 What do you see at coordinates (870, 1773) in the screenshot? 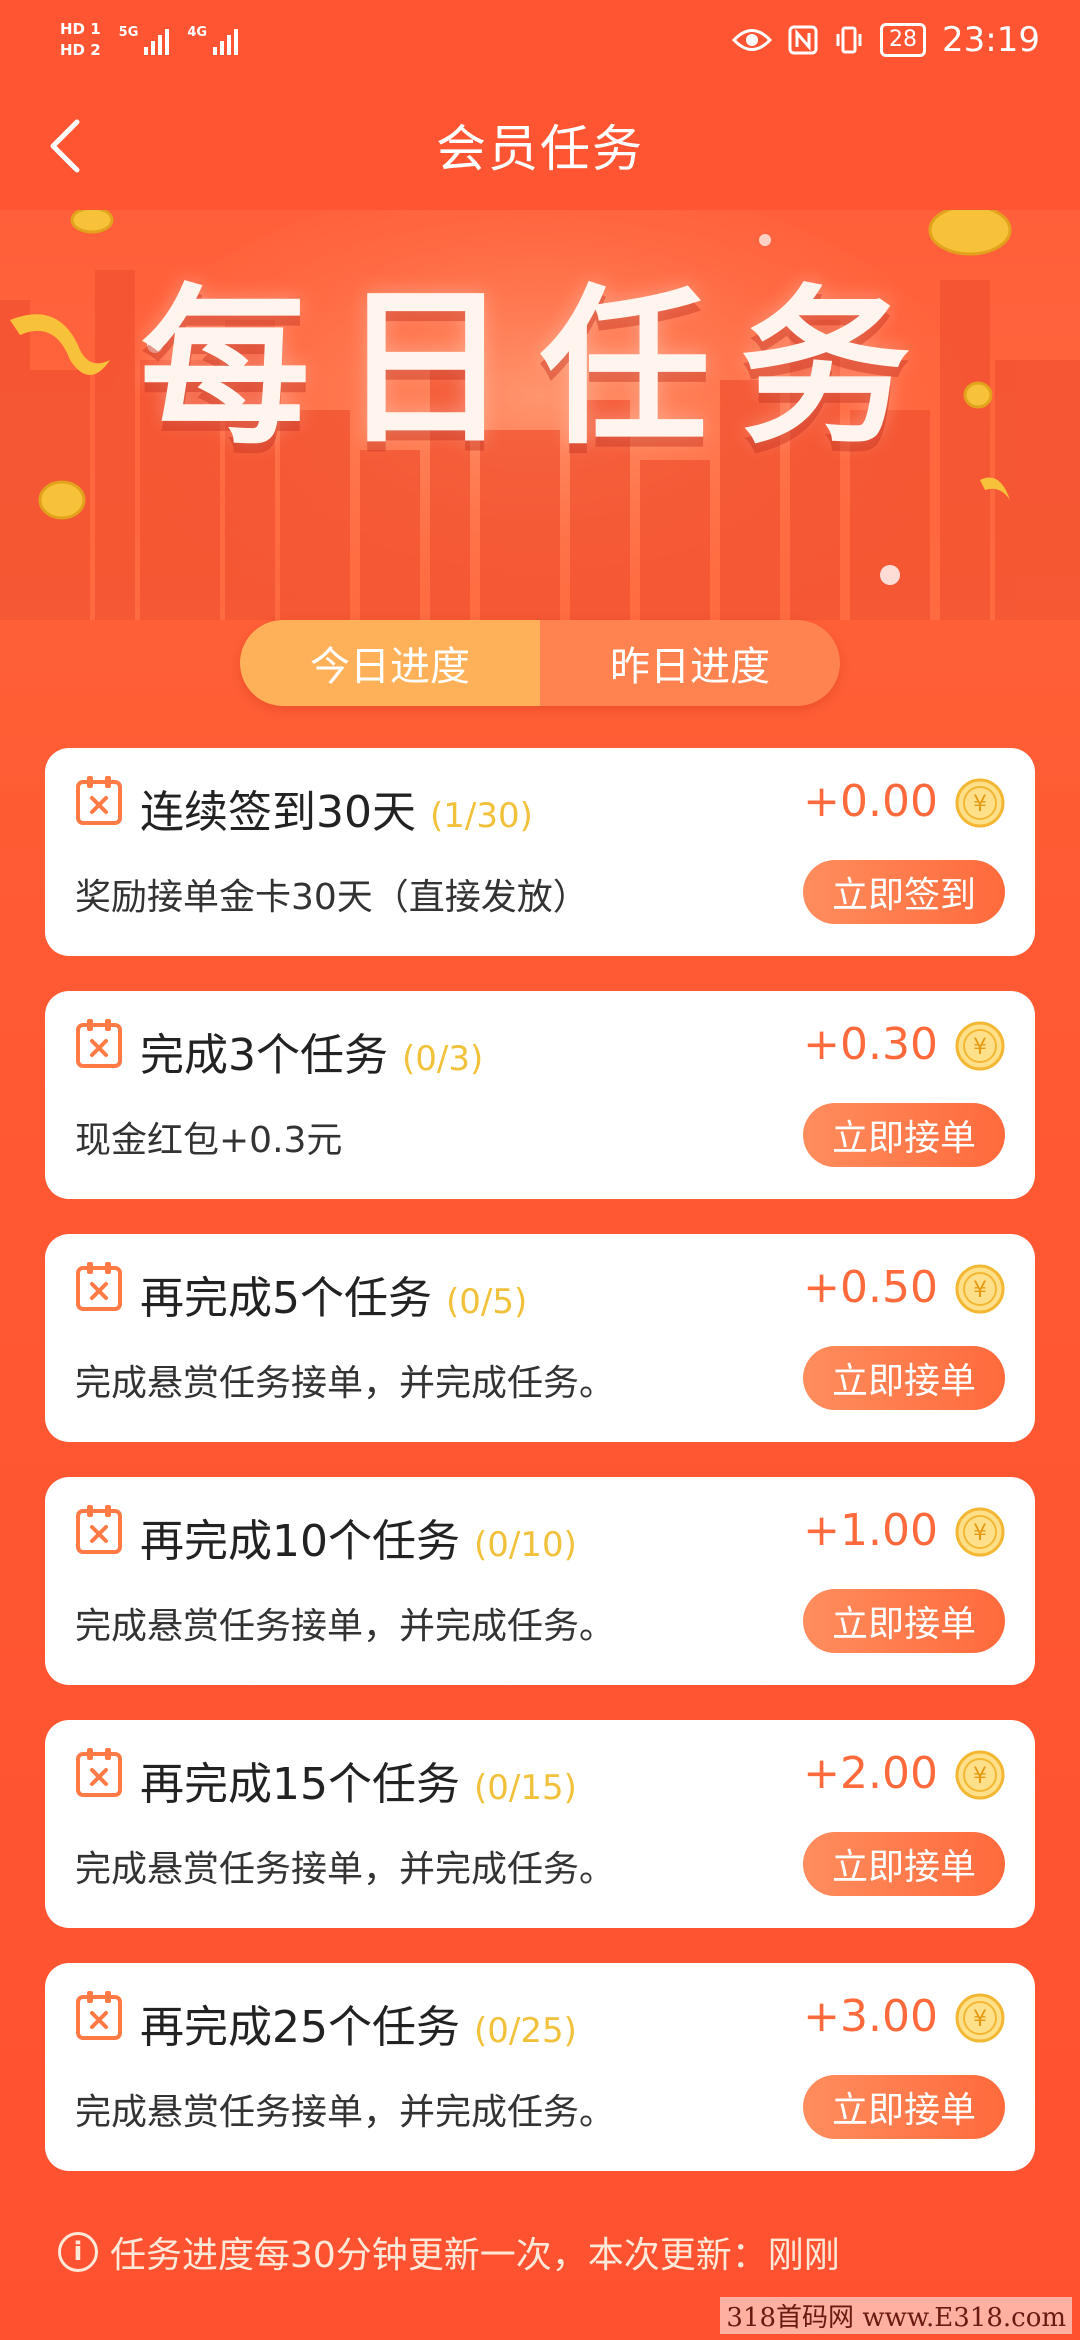
I see `task-reward: +2.00` at bounding box center [870, 1773].